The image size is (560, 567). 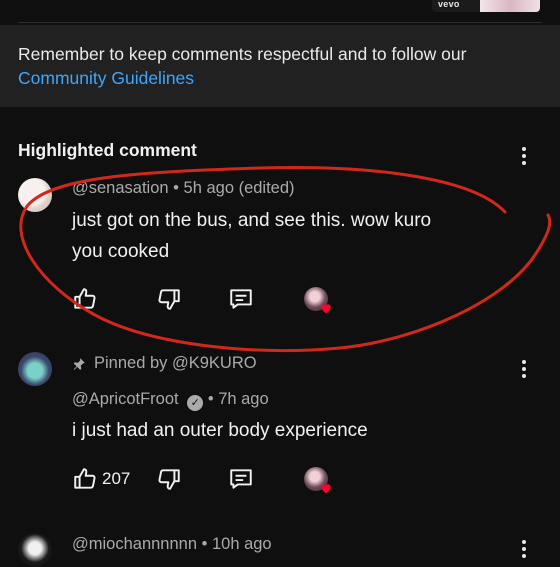 I want to click on comment-time: 10h ago, so click(x=241, y=544).